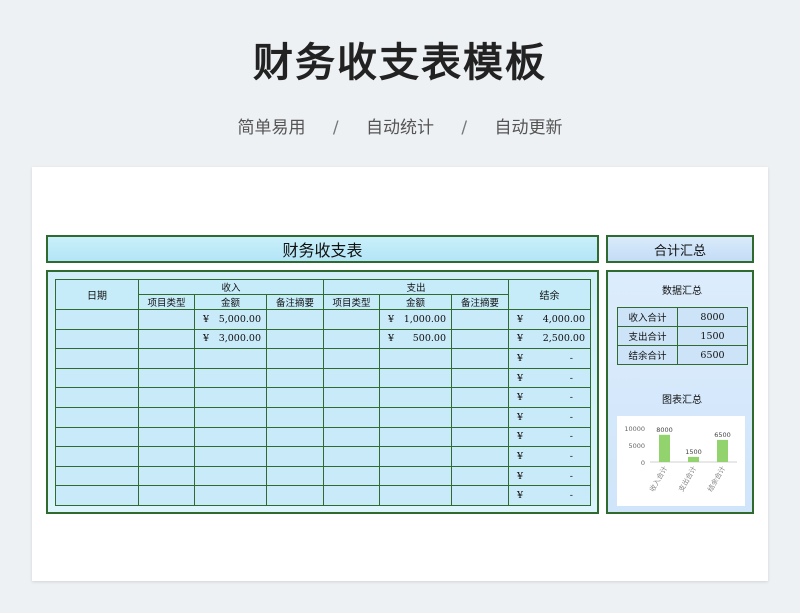  What do you see at coordinates (563, 339) in the screenshot?
I see `amount-value: 2,500.00` at bounding box center [563, 339].